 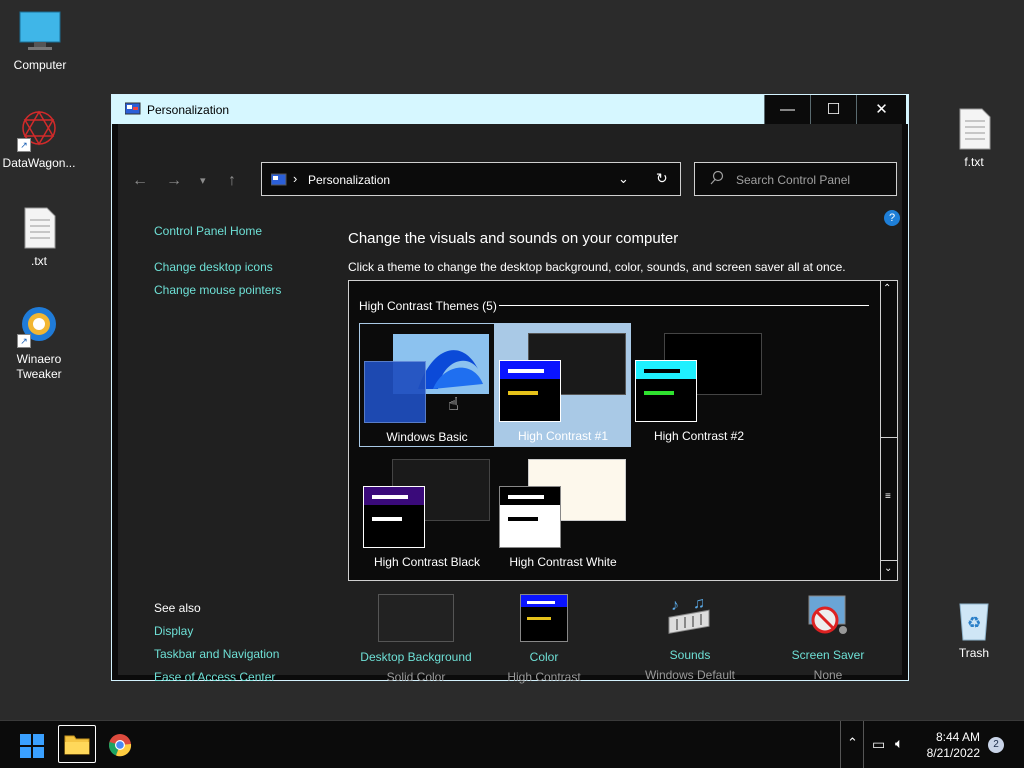 I want to click on recent-locations-chevron-icon: ▾, so click(x=203, y=180).